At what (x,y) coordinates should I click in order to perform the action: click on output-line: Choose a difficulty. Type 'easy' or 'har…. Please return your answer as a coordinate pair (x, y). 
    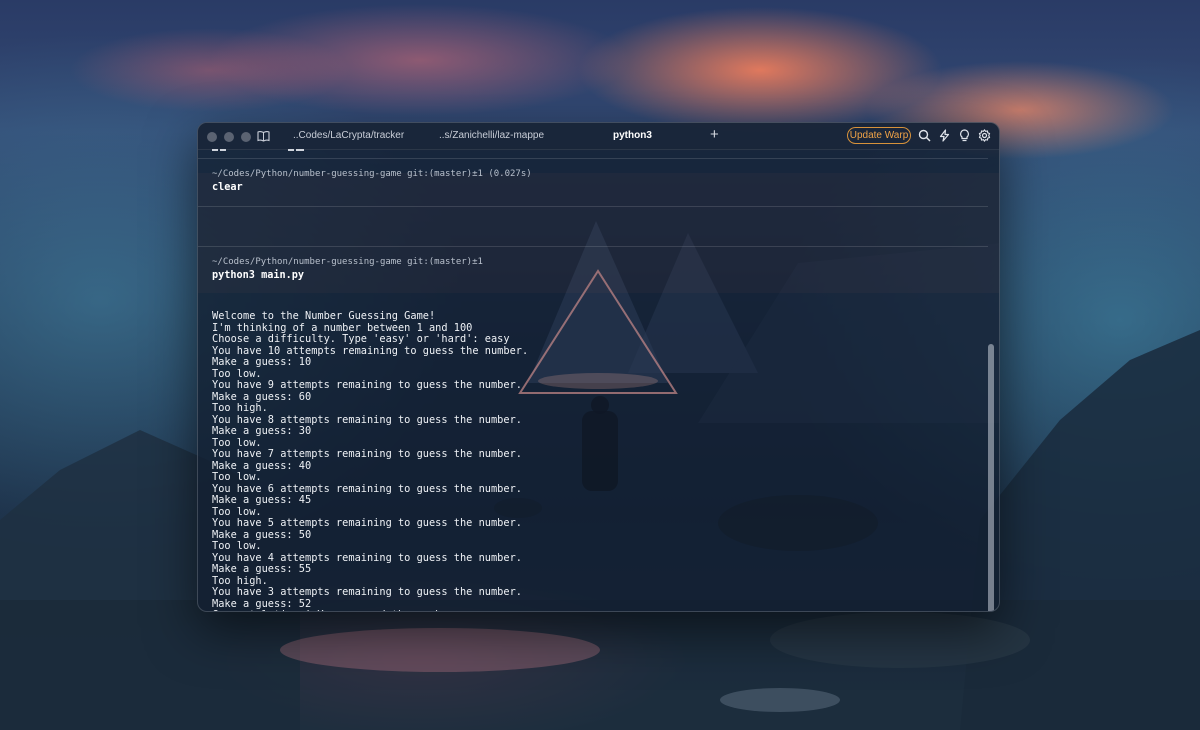
    Looking at the image, I should click on (361, 339).